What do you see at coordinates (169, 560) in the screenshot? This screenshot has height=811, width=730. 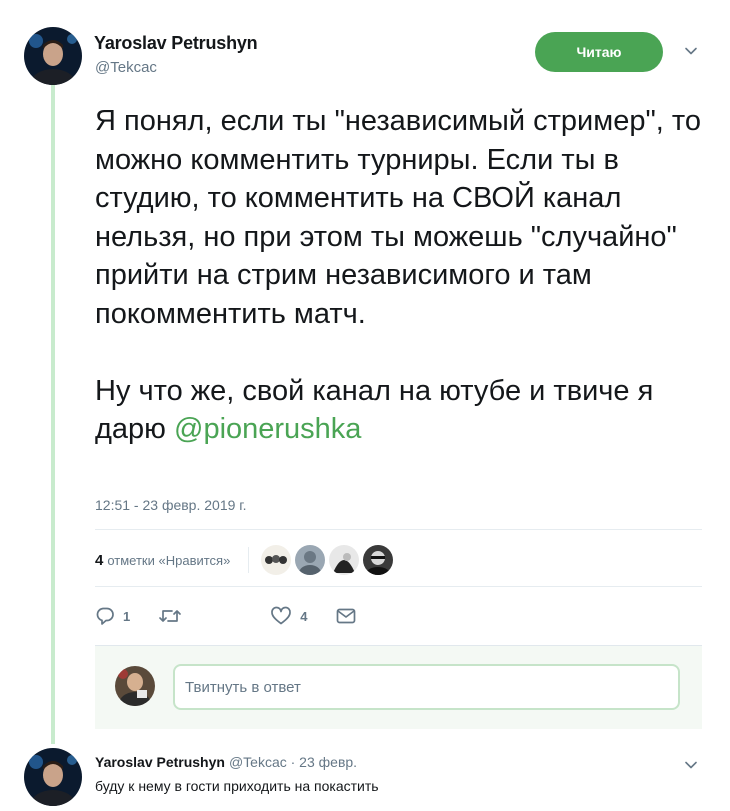 I see `likes-label: отметки «Нравится»` at bounding box center [169, 560].